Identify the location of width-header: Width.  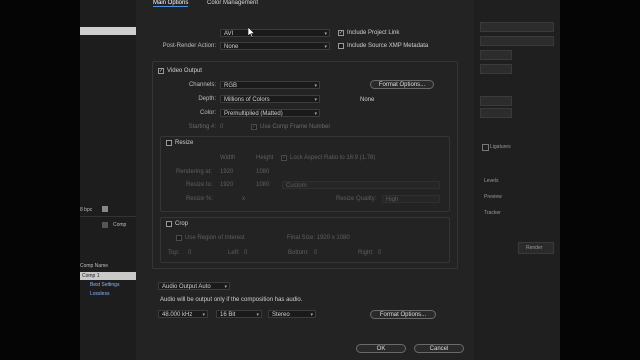
(228, 158).